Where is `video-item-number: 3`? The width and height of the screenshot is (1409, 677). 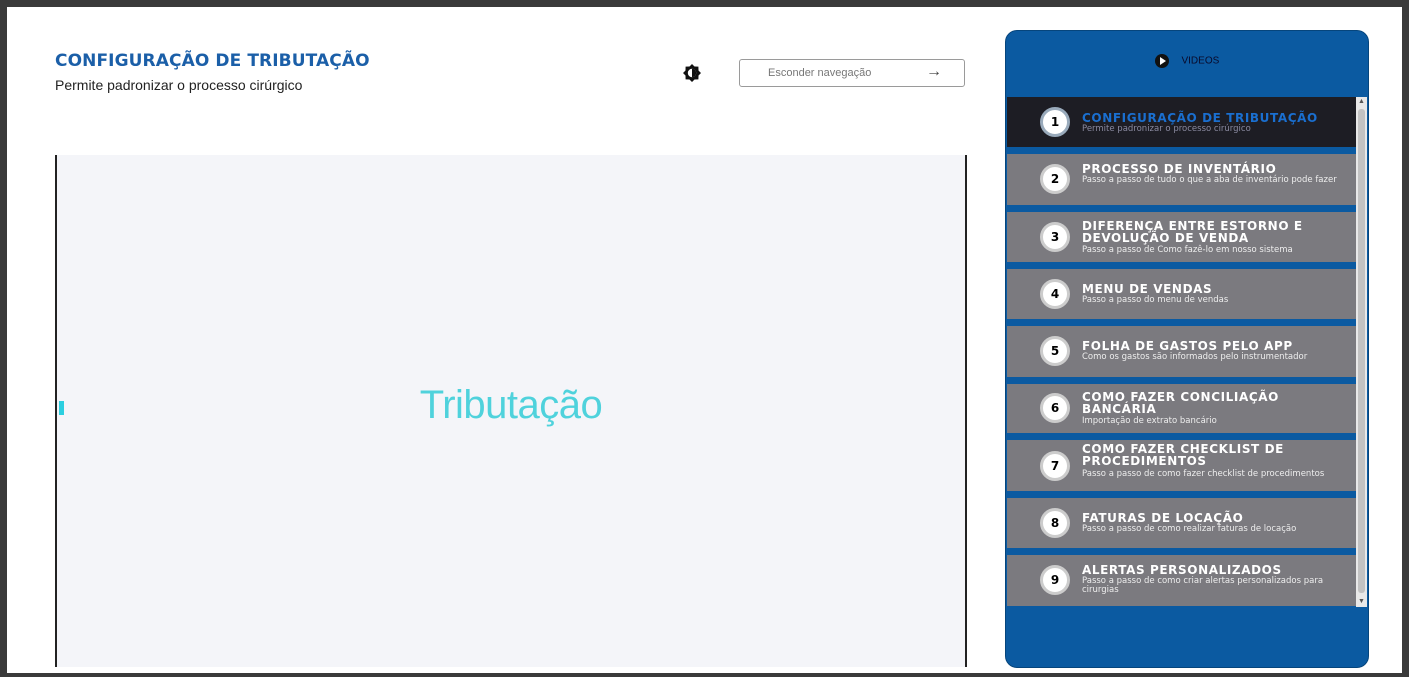 video-item-number: 3 is located at coordinates (1055, 237).